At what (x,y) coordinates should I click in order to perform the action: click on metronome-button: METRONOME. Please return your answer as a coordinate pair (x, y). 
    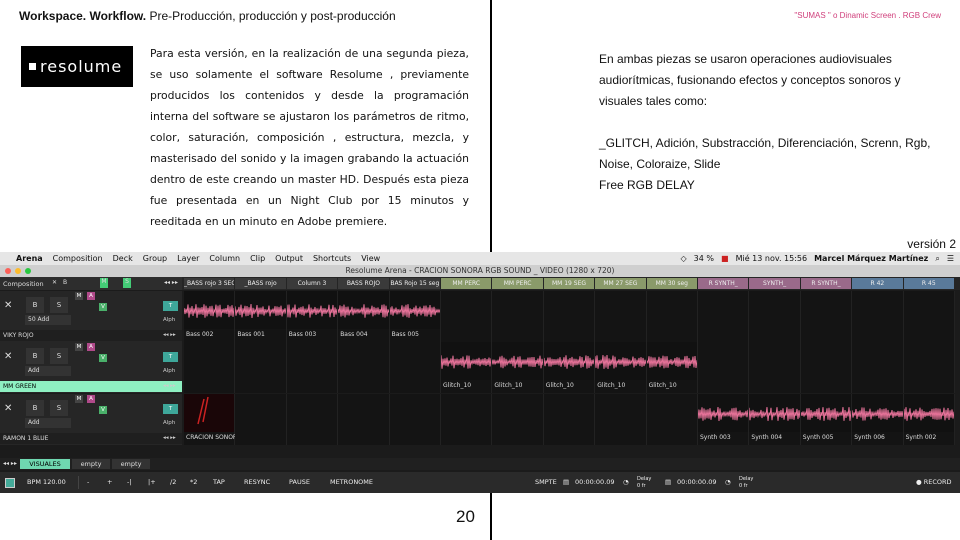
    Looking at the image, I should click on (351, 482).